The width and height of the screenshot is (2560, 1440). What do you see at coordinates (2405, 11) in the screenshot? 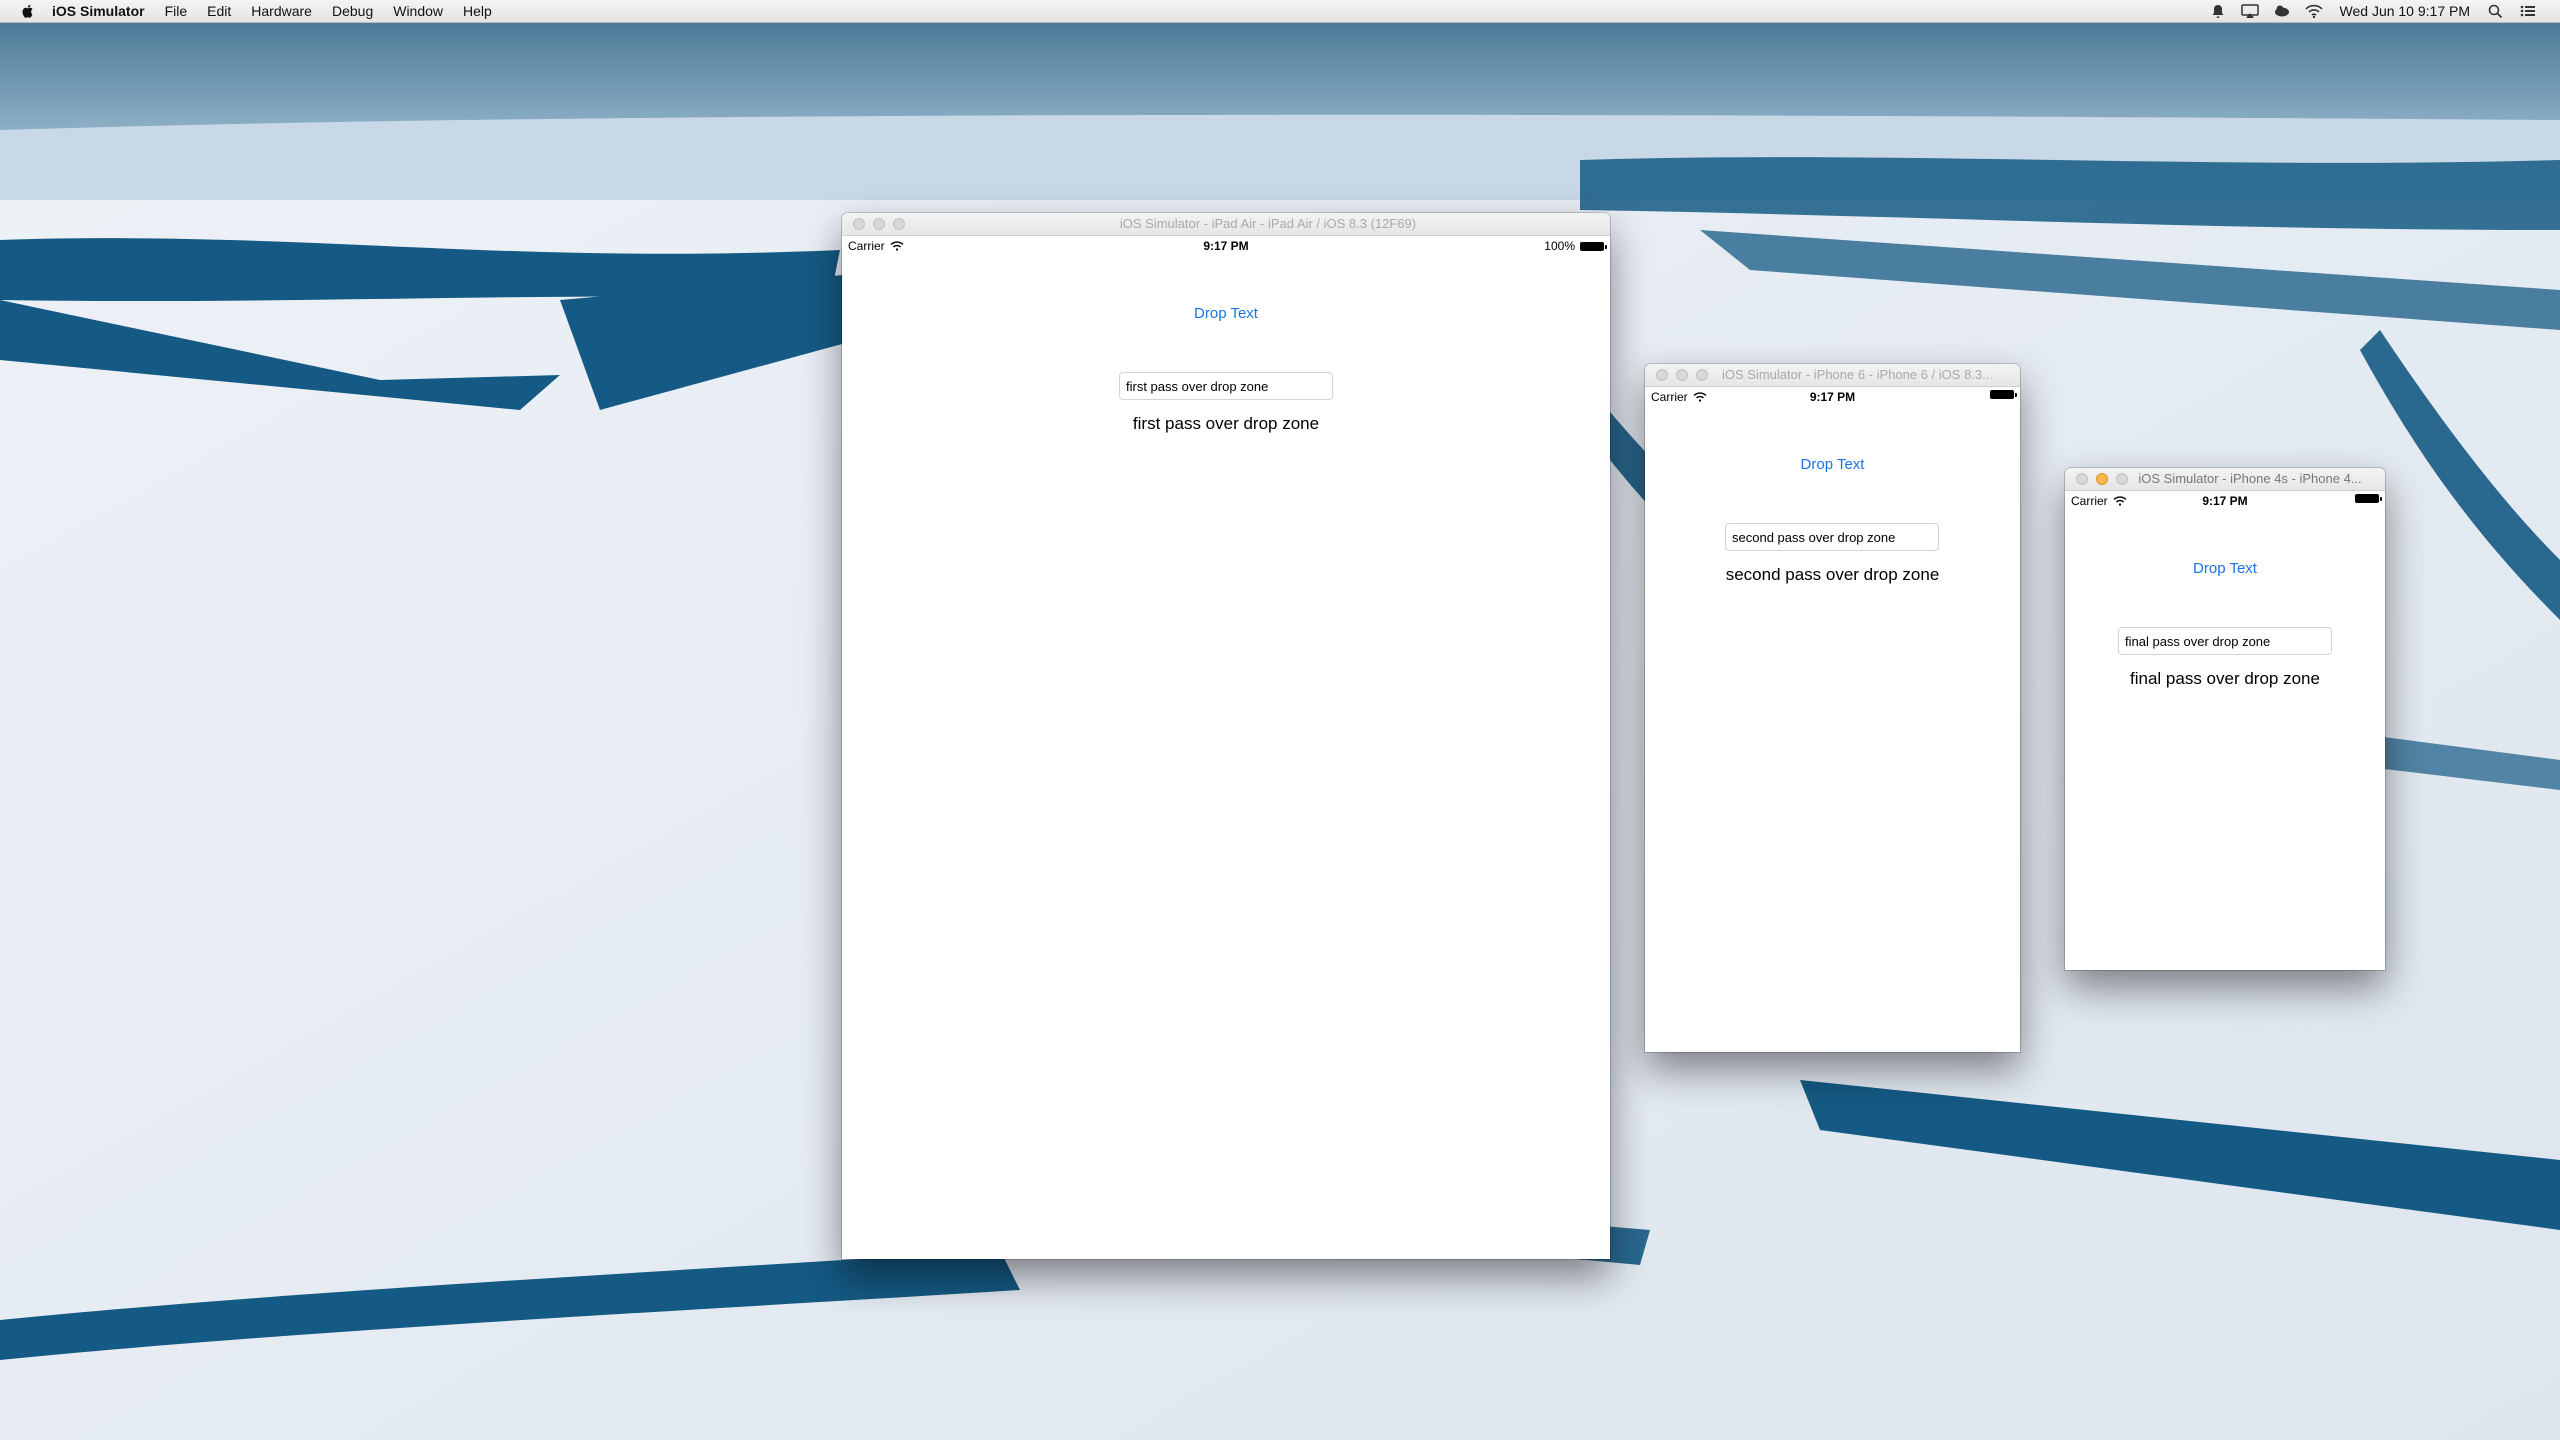
I see `menubar-clock: Wed Jun 10 9:17 PM` at bounding box center [2405, 11].